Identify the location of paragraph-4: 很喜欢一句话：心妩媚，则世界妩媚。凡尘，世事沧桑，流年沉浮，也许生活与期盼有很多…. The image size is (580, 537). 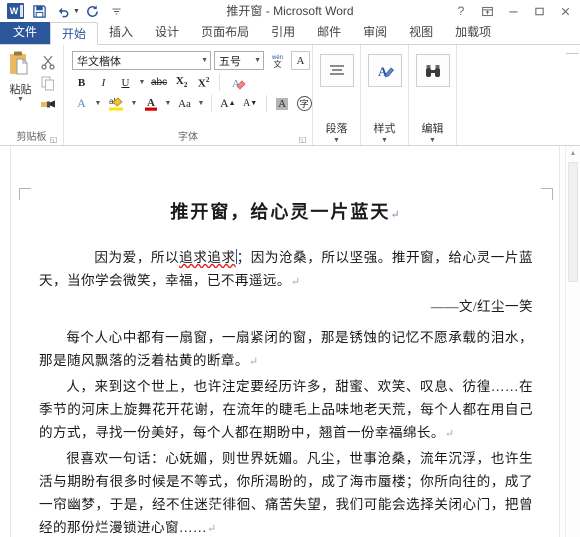
(286, 493).